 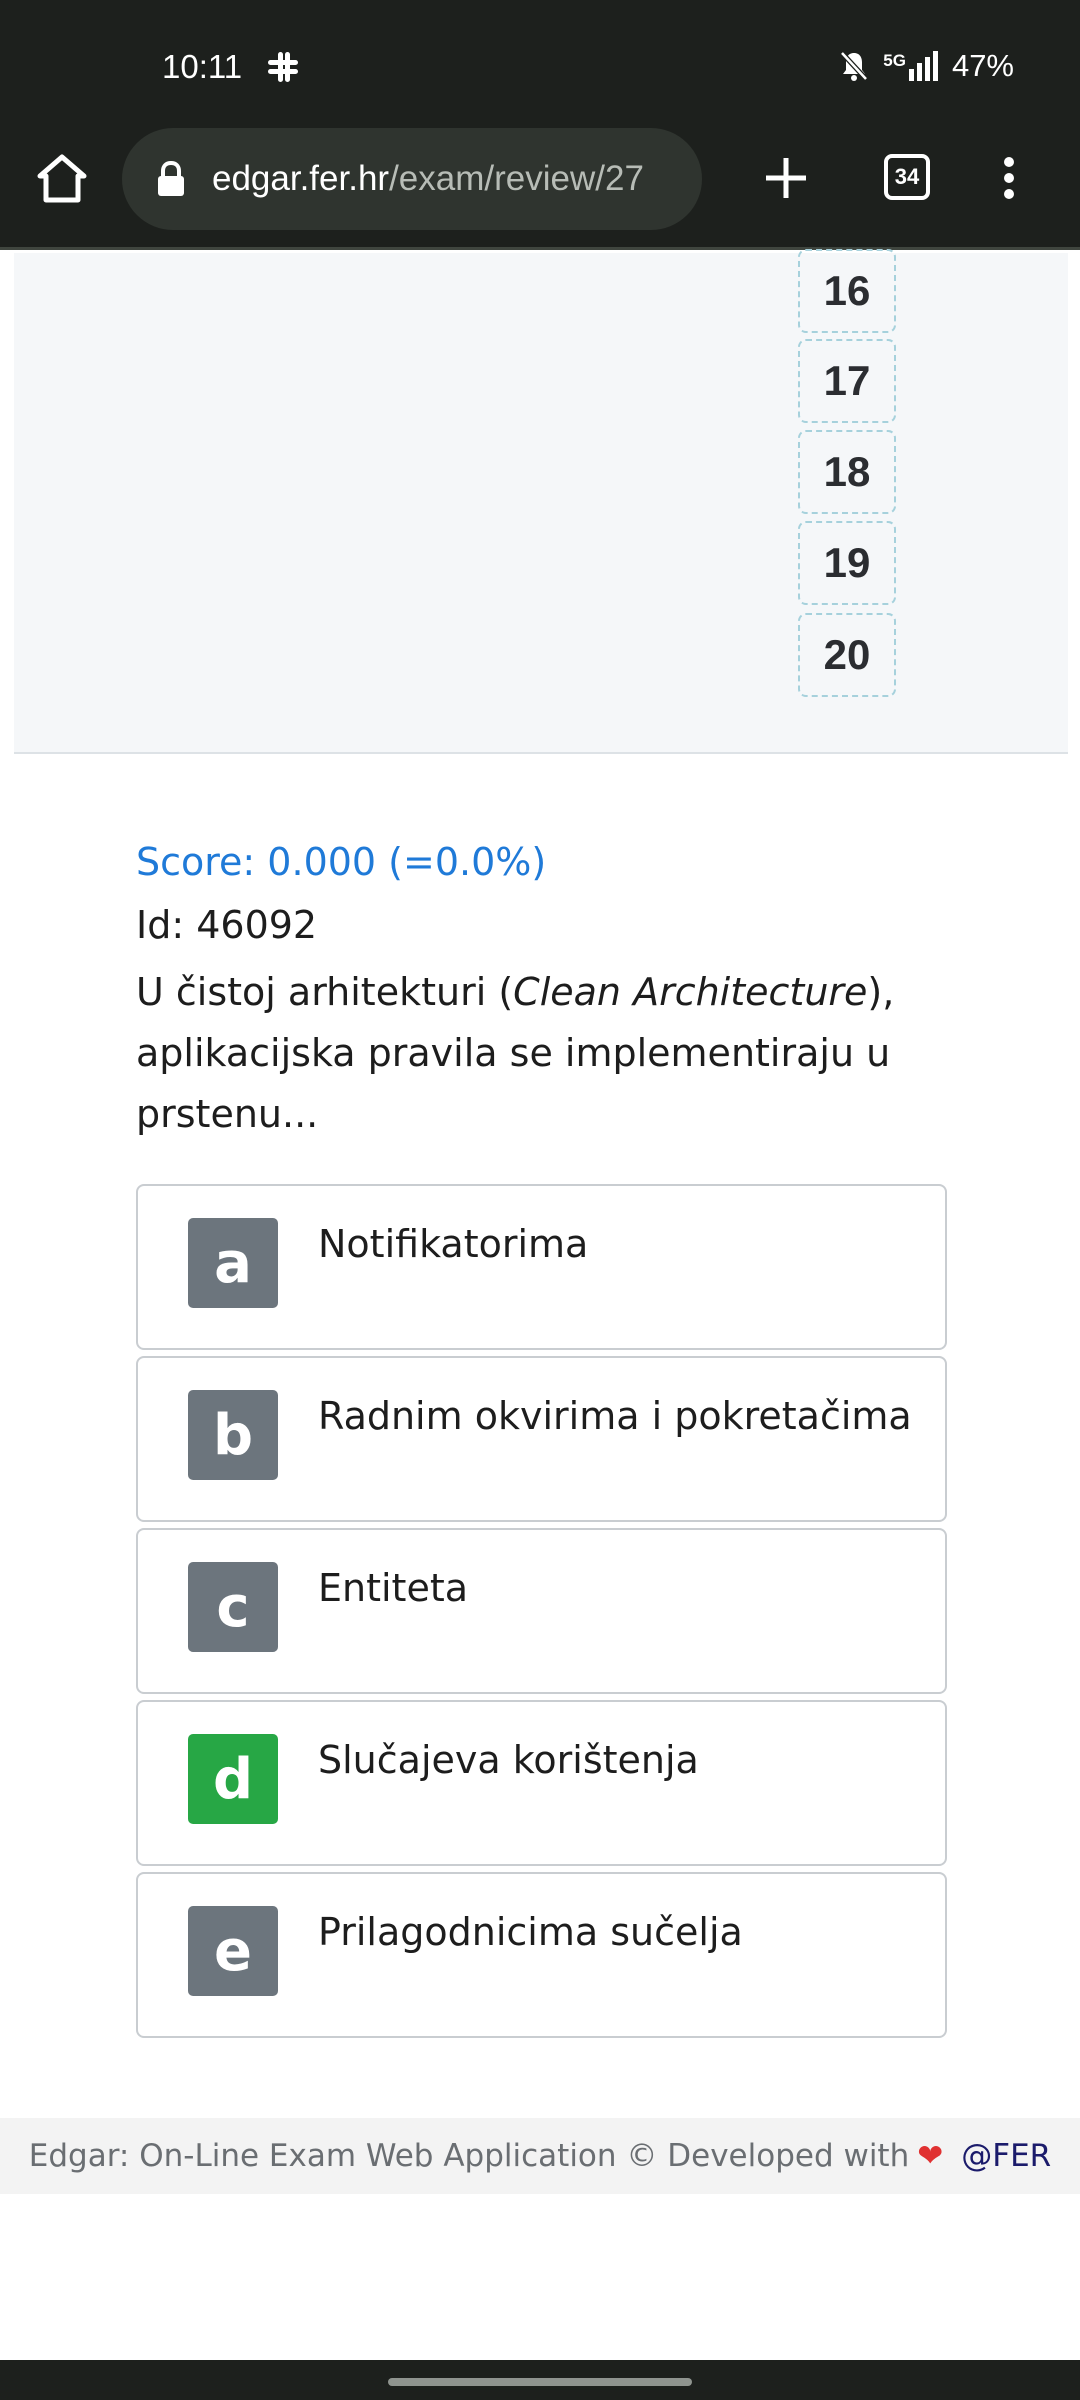 I want to click on address-bar: edgar.fer.hr/exam/review/27, so click(x=412, y=179).